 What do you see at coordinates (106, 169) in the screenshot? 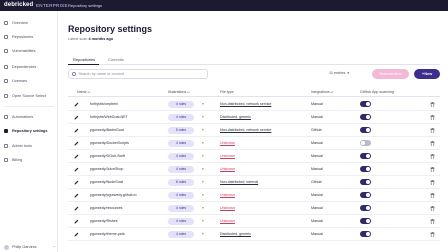
I see `repository-name: pgurwedy/JuiceShop` at bounding box center [106, 169].